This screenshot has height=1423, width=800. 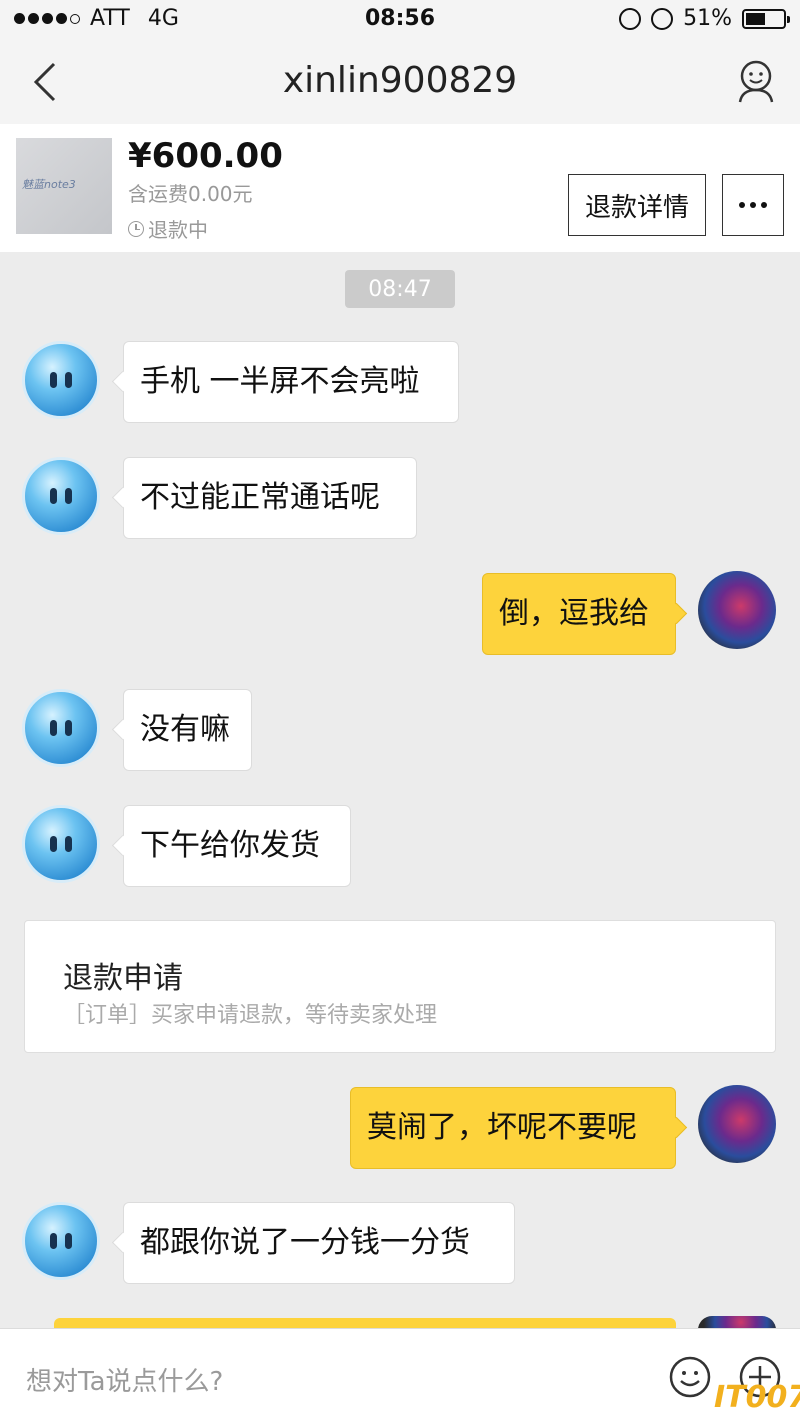 I want to click on avatar-eye, so click(x=53, y=380).